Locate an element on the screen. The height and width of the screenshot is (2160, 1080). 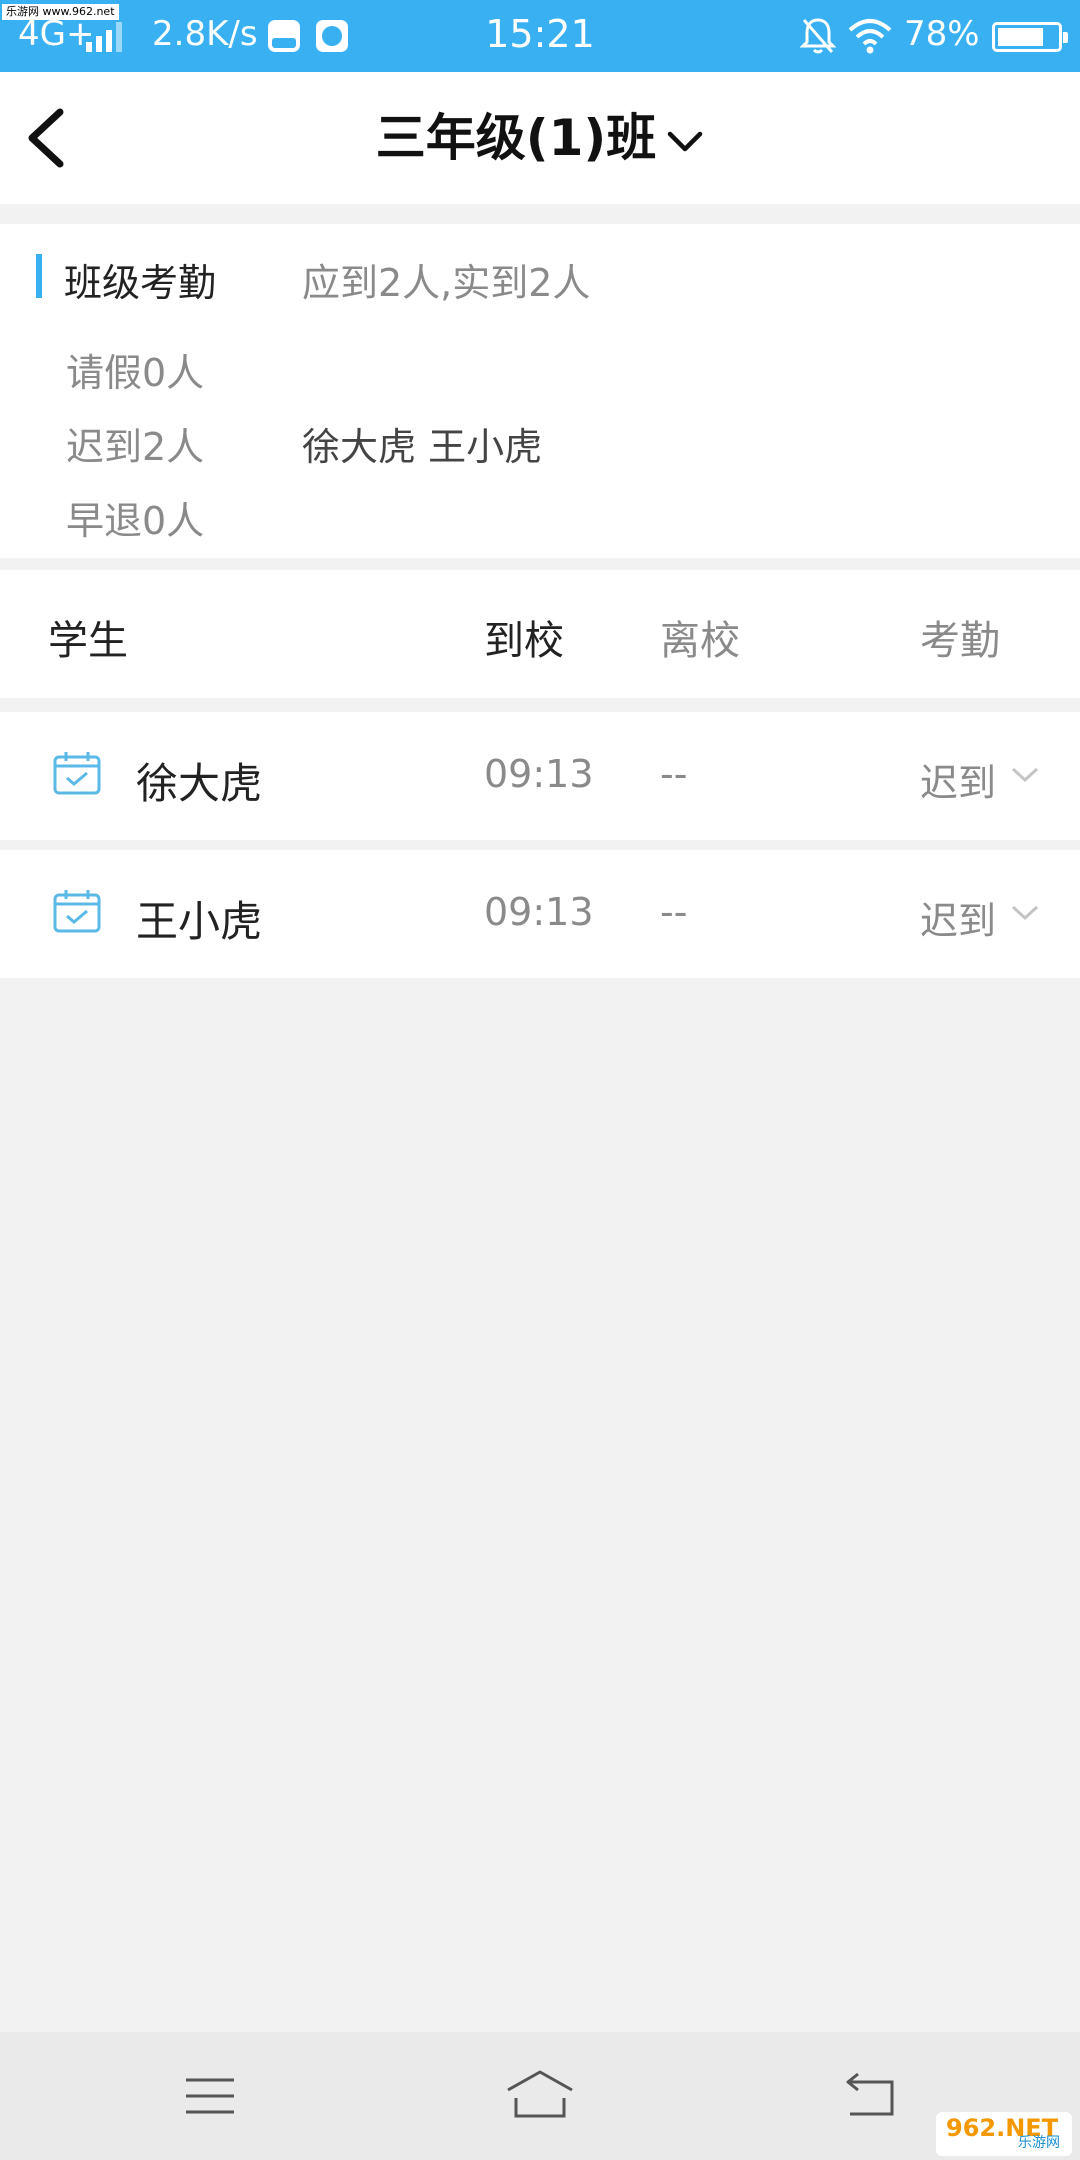
home-icon is located at coordinates (540, 2094).